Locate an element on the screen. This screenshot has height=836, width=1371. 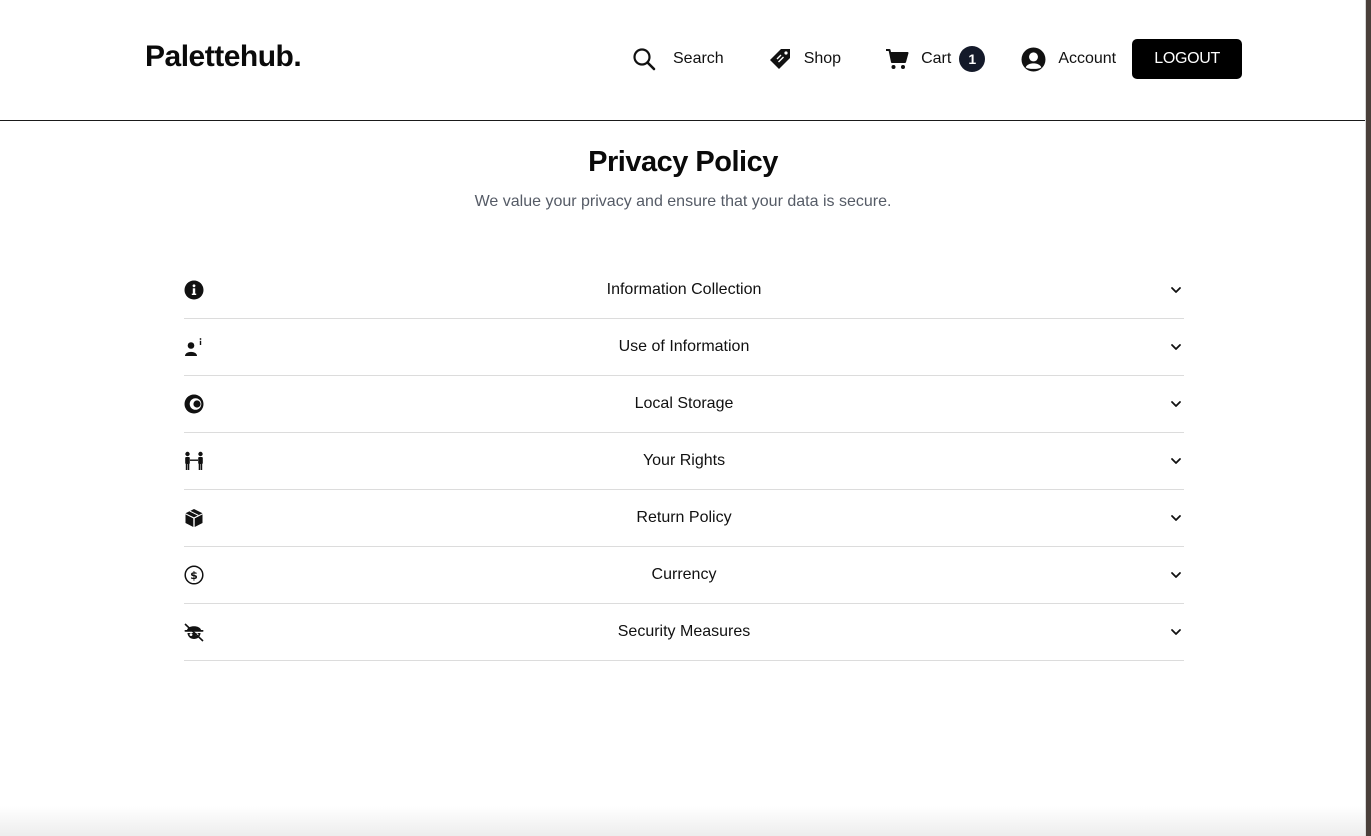
accordion-item-information-collection: Information Collection is located at coordinates (684, 290).